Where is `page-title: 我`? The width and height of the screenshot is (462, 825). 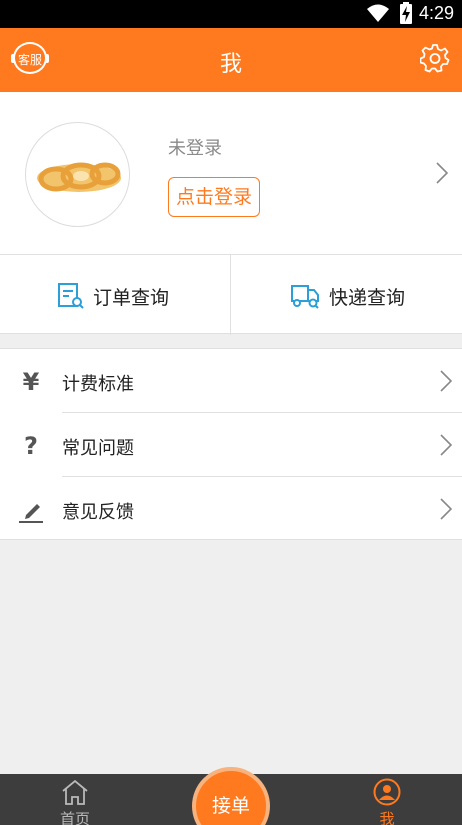
page-title: 我 is located at coordinates (230, 64).